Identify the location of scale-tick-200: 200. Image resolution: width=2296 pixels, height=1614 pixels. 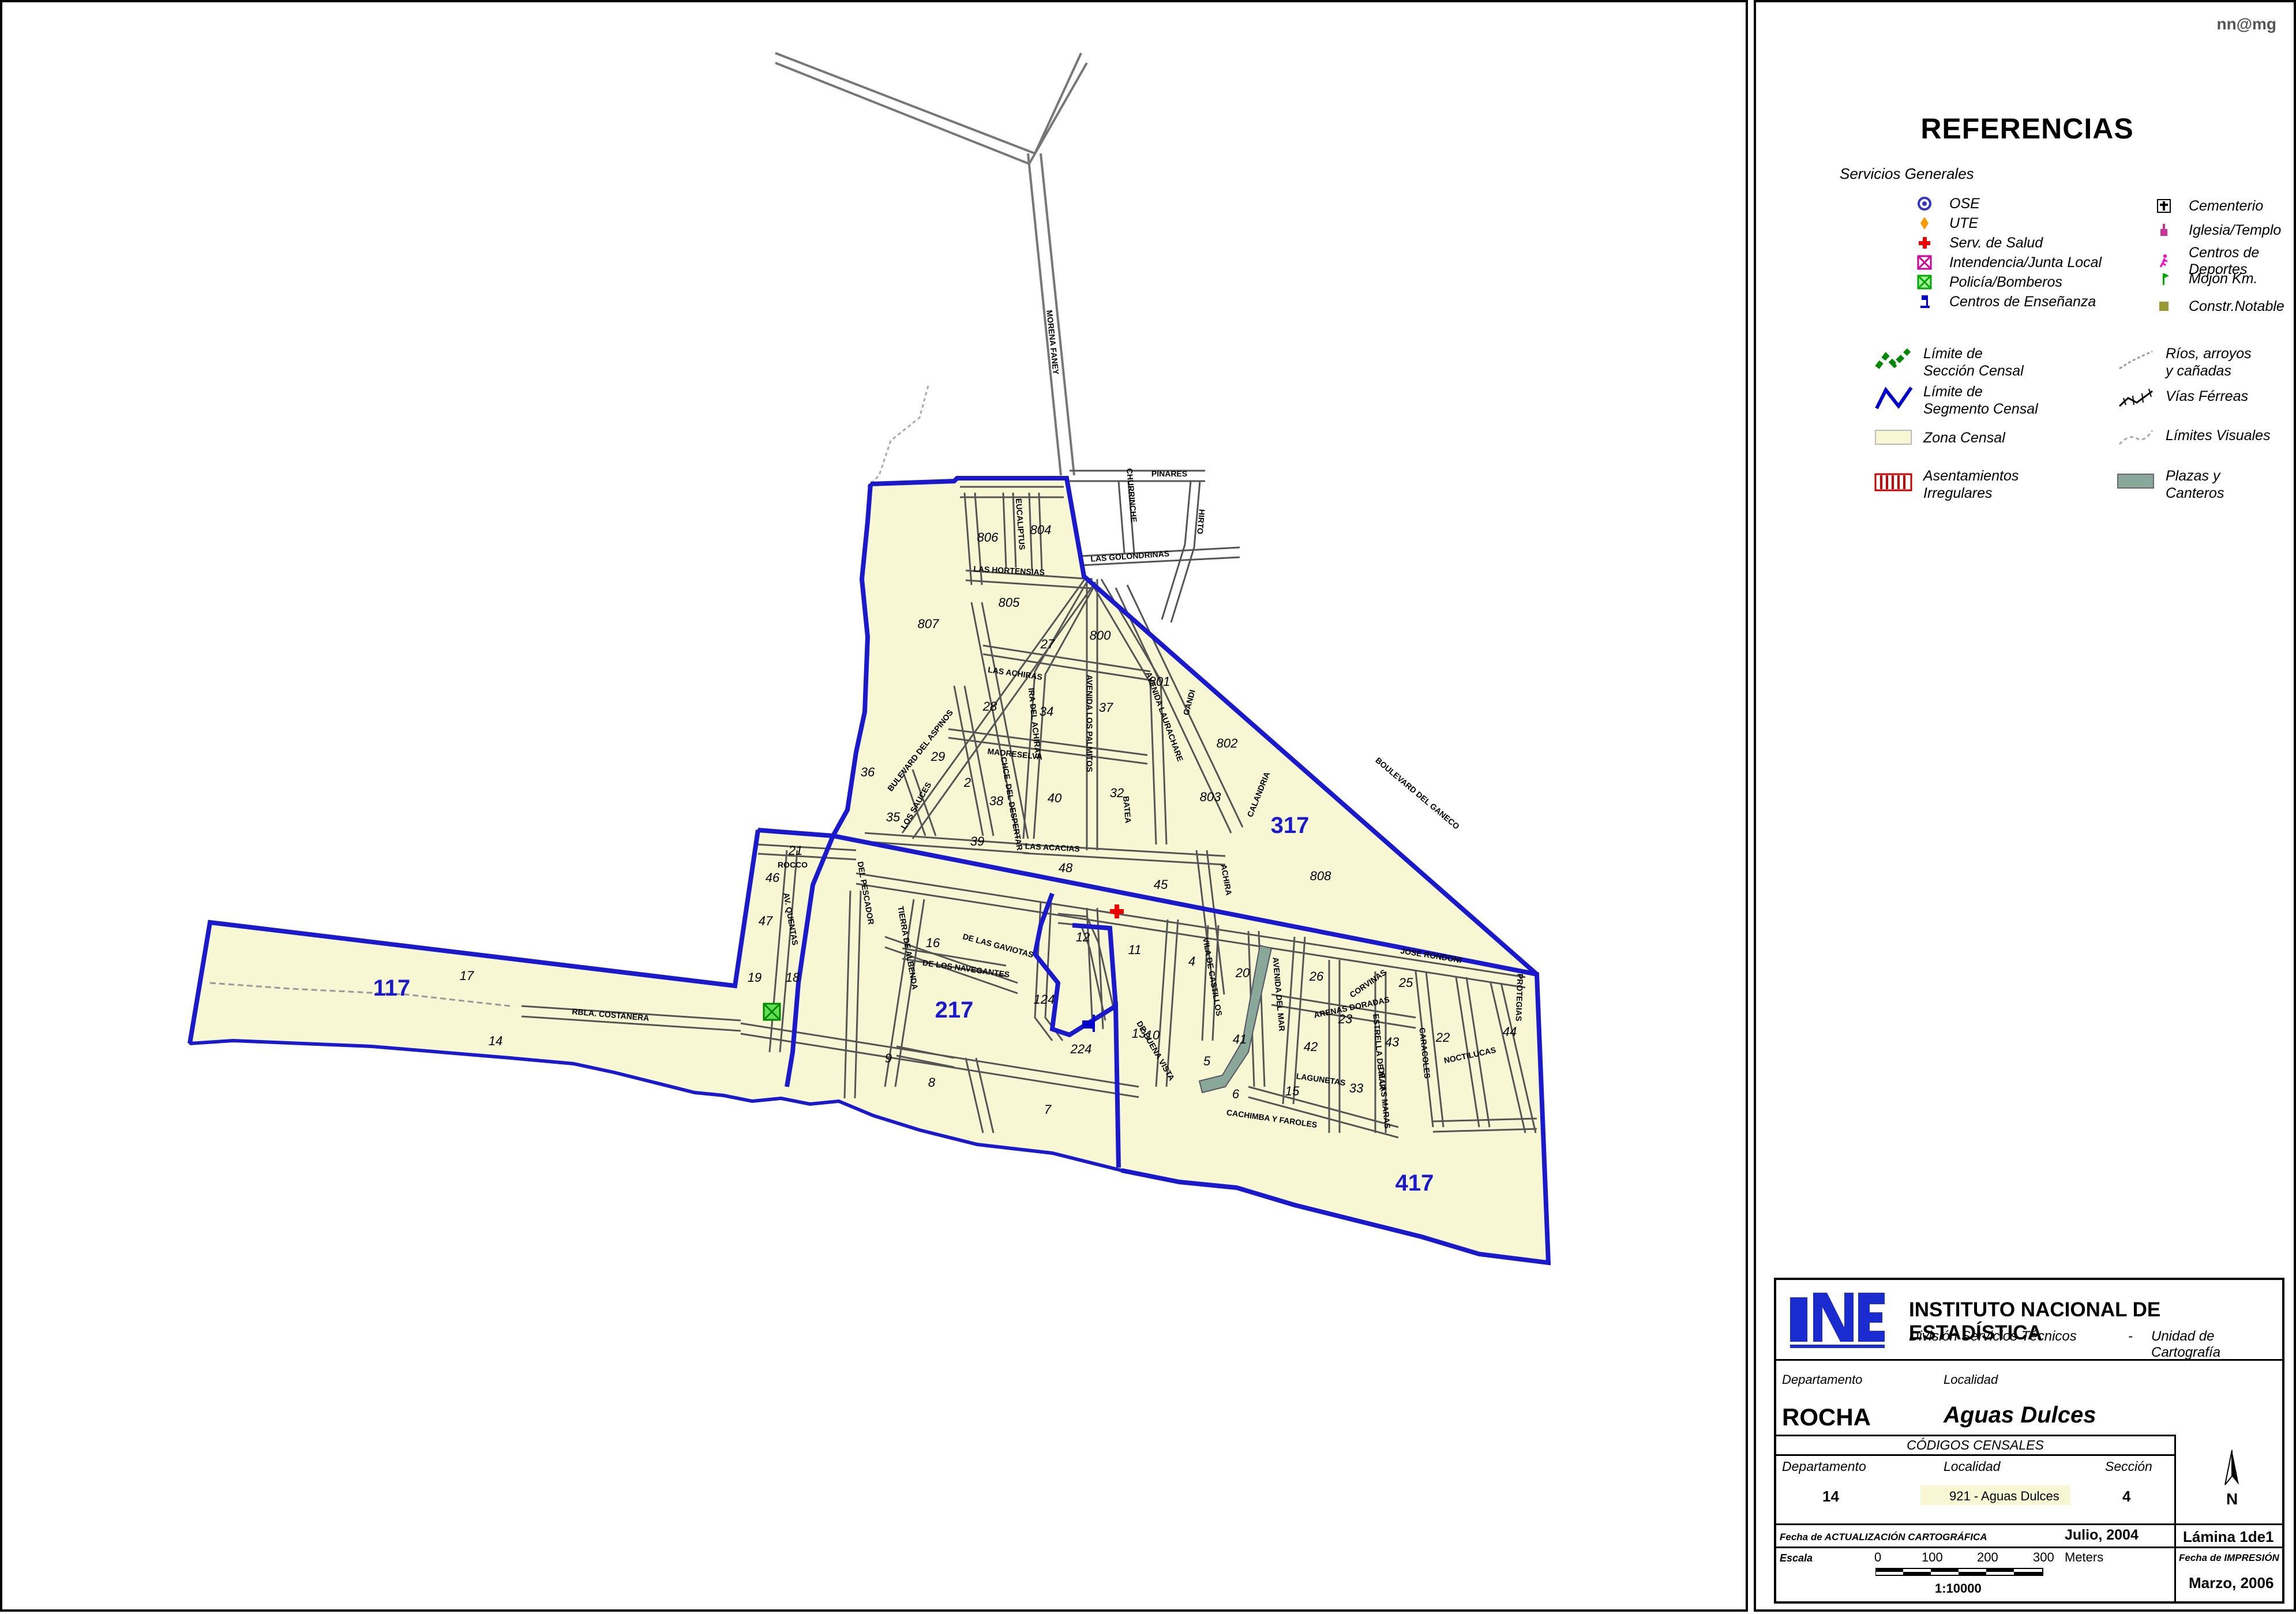
(1988, 1557).